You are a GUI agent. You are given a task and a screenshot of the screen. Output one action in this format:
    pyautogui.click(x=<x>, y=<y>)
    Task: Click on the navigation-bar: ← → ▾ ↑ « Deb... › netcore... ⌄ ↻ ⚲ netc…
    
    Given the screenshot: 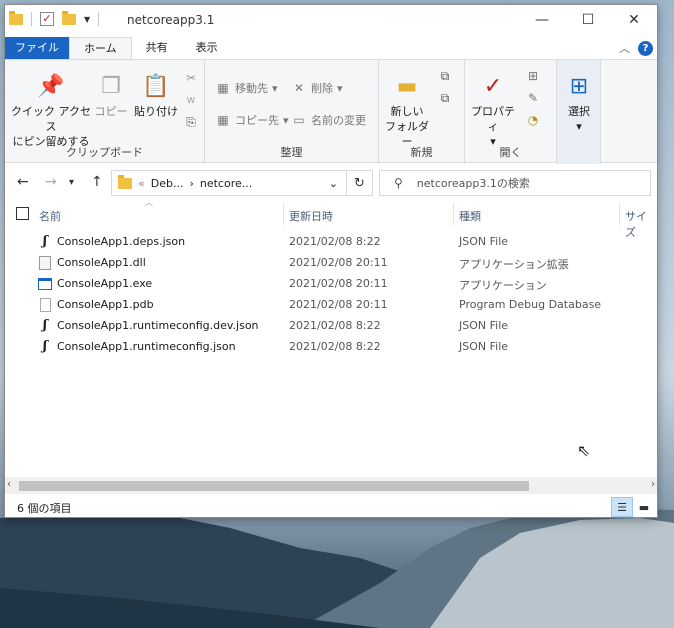 What is the action you would take?
    pyautogui.click(x=331, y=183)
    